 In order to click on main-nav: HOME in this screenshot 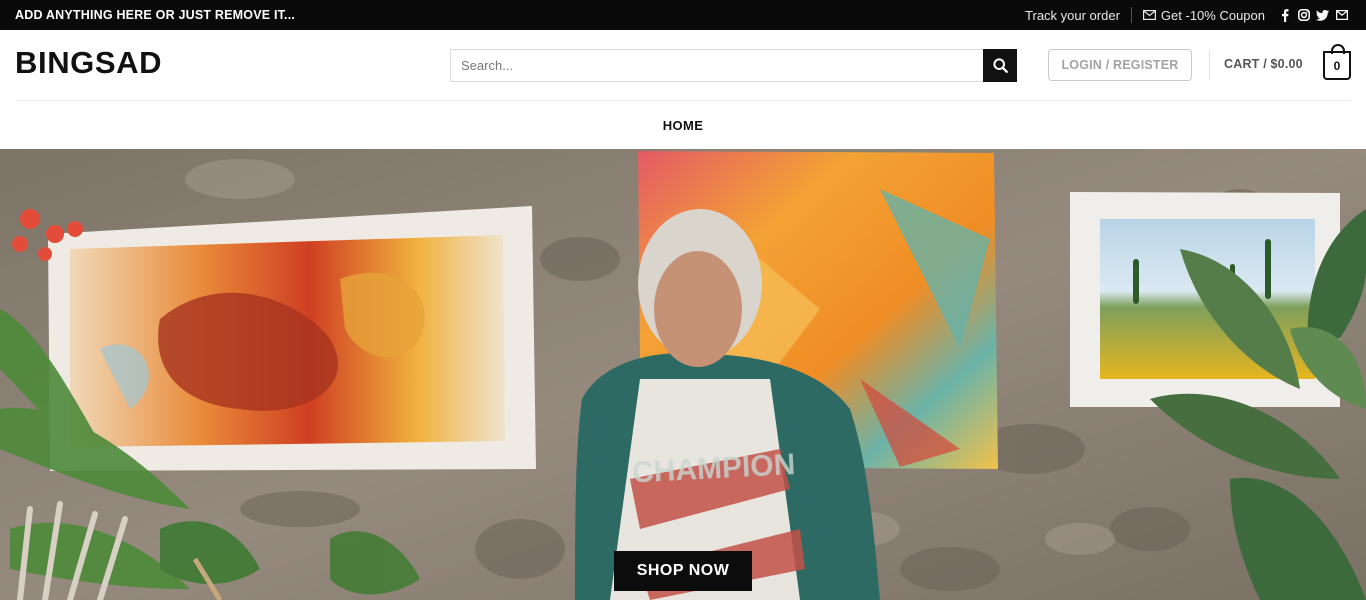, I will do `click(683, 125)`.